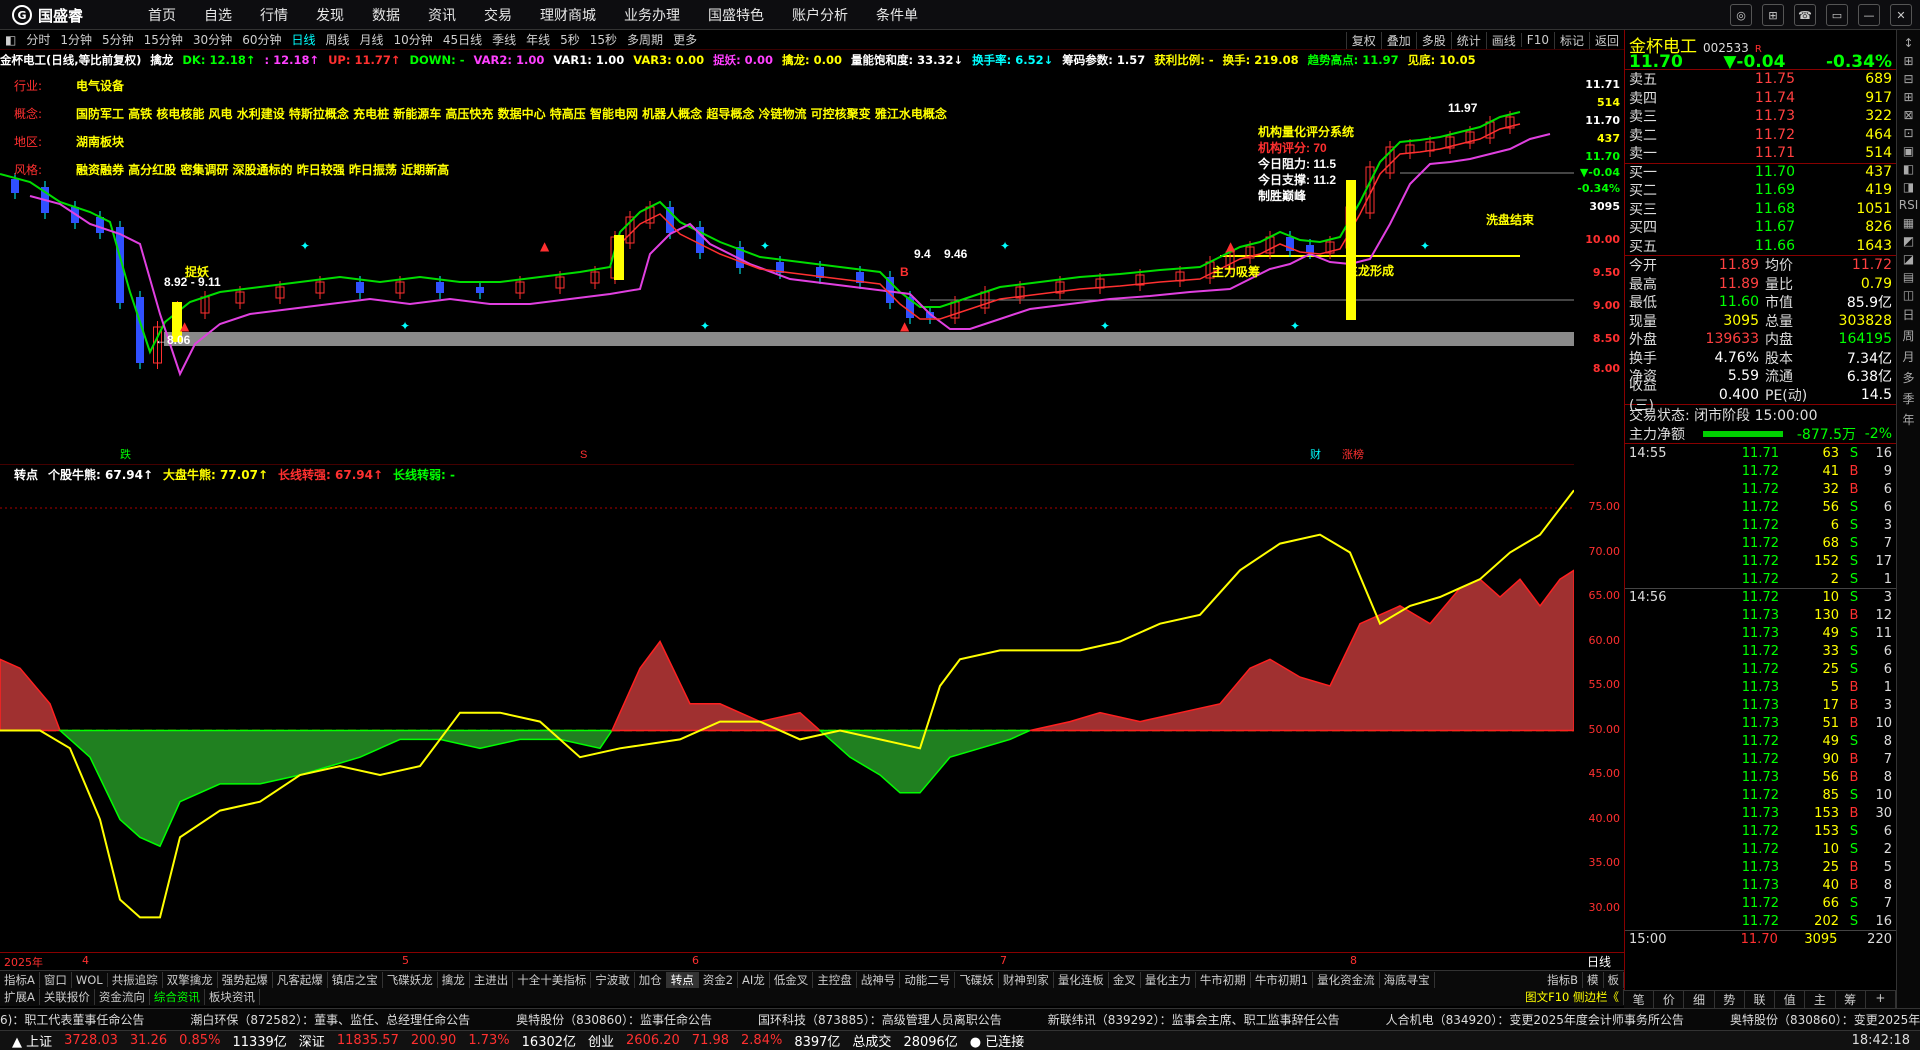 The width and height of the screenshot is (1920, 1050). I want to click on period-8: 月线, so click(372, 39).